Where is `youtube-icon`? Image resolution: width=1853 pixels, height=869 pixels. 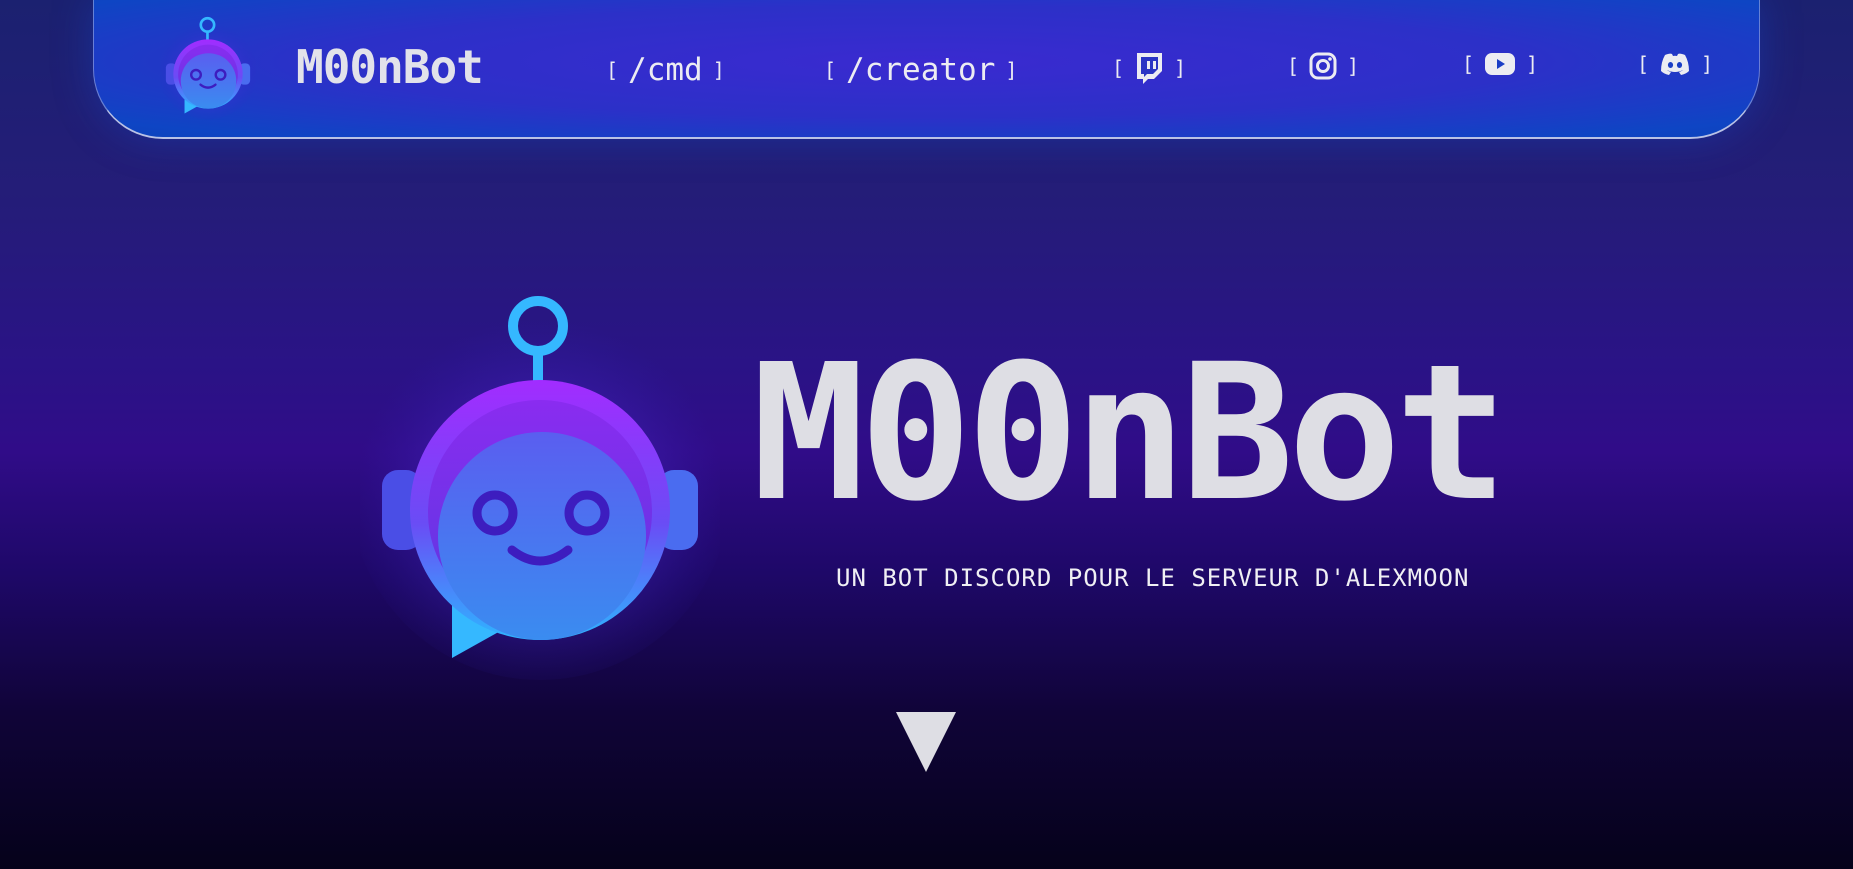 youtube-icon is located at coordinates (1500, 64).